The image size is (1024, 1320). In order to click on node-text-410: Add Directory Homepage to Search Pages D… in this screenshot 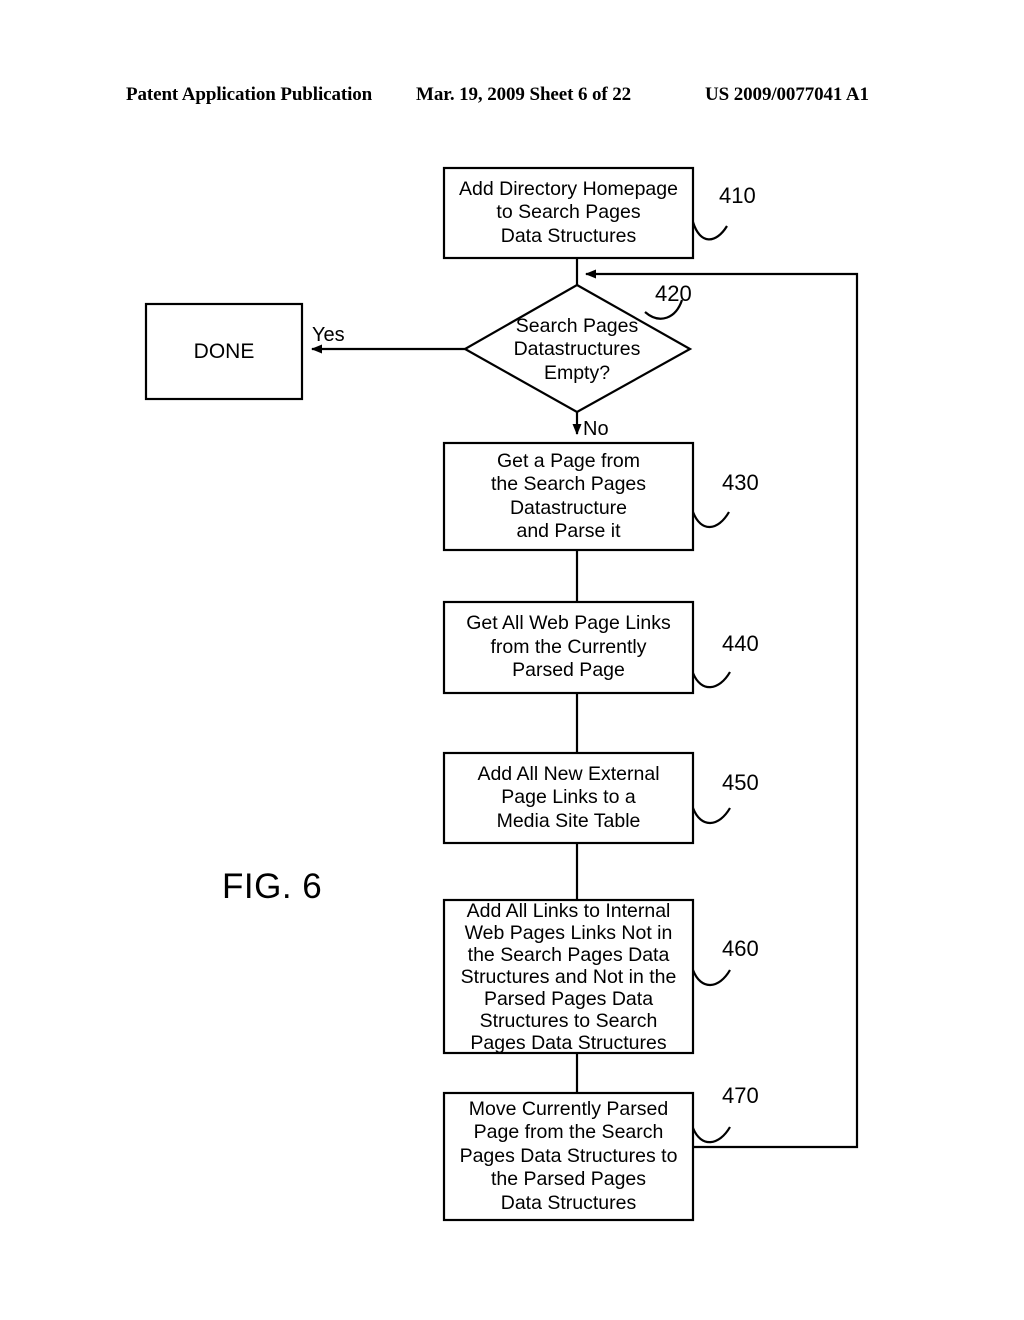, I will do `click(568, 212)`.